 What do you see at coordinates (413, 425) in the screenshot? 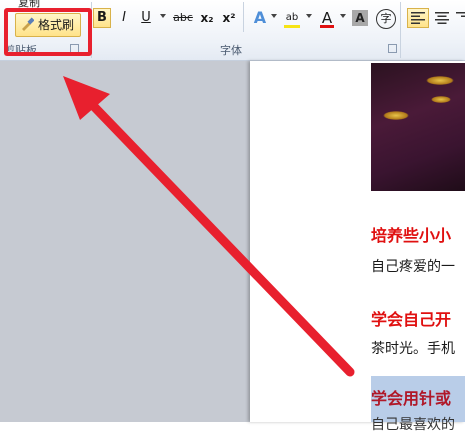
I see `paragraph-3: 自己最喜欢的` at bounding box center [413, 425].